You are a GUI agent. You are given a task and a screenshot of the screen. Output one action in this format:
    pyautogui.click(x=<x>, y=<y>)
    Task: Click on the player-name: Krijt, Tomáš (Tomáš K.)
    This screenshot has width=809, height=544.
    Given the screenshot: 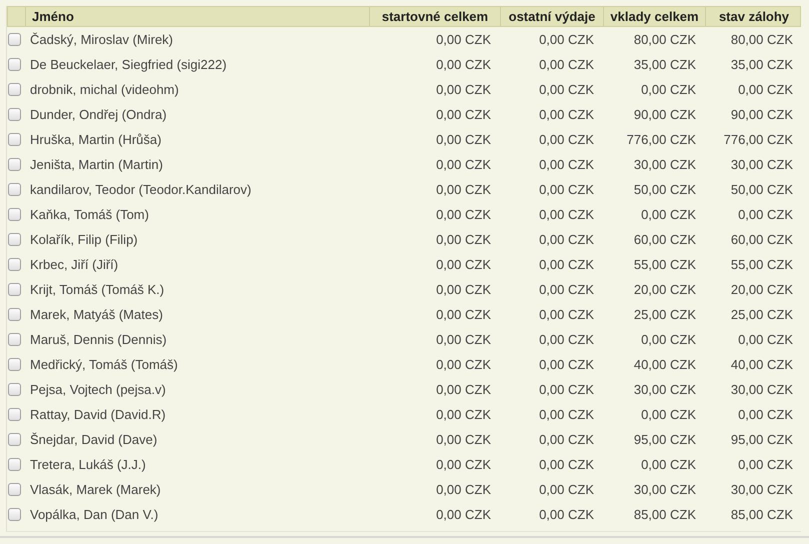 What is the action you would take?
    pyautogui.click(x=97, y=289)
    